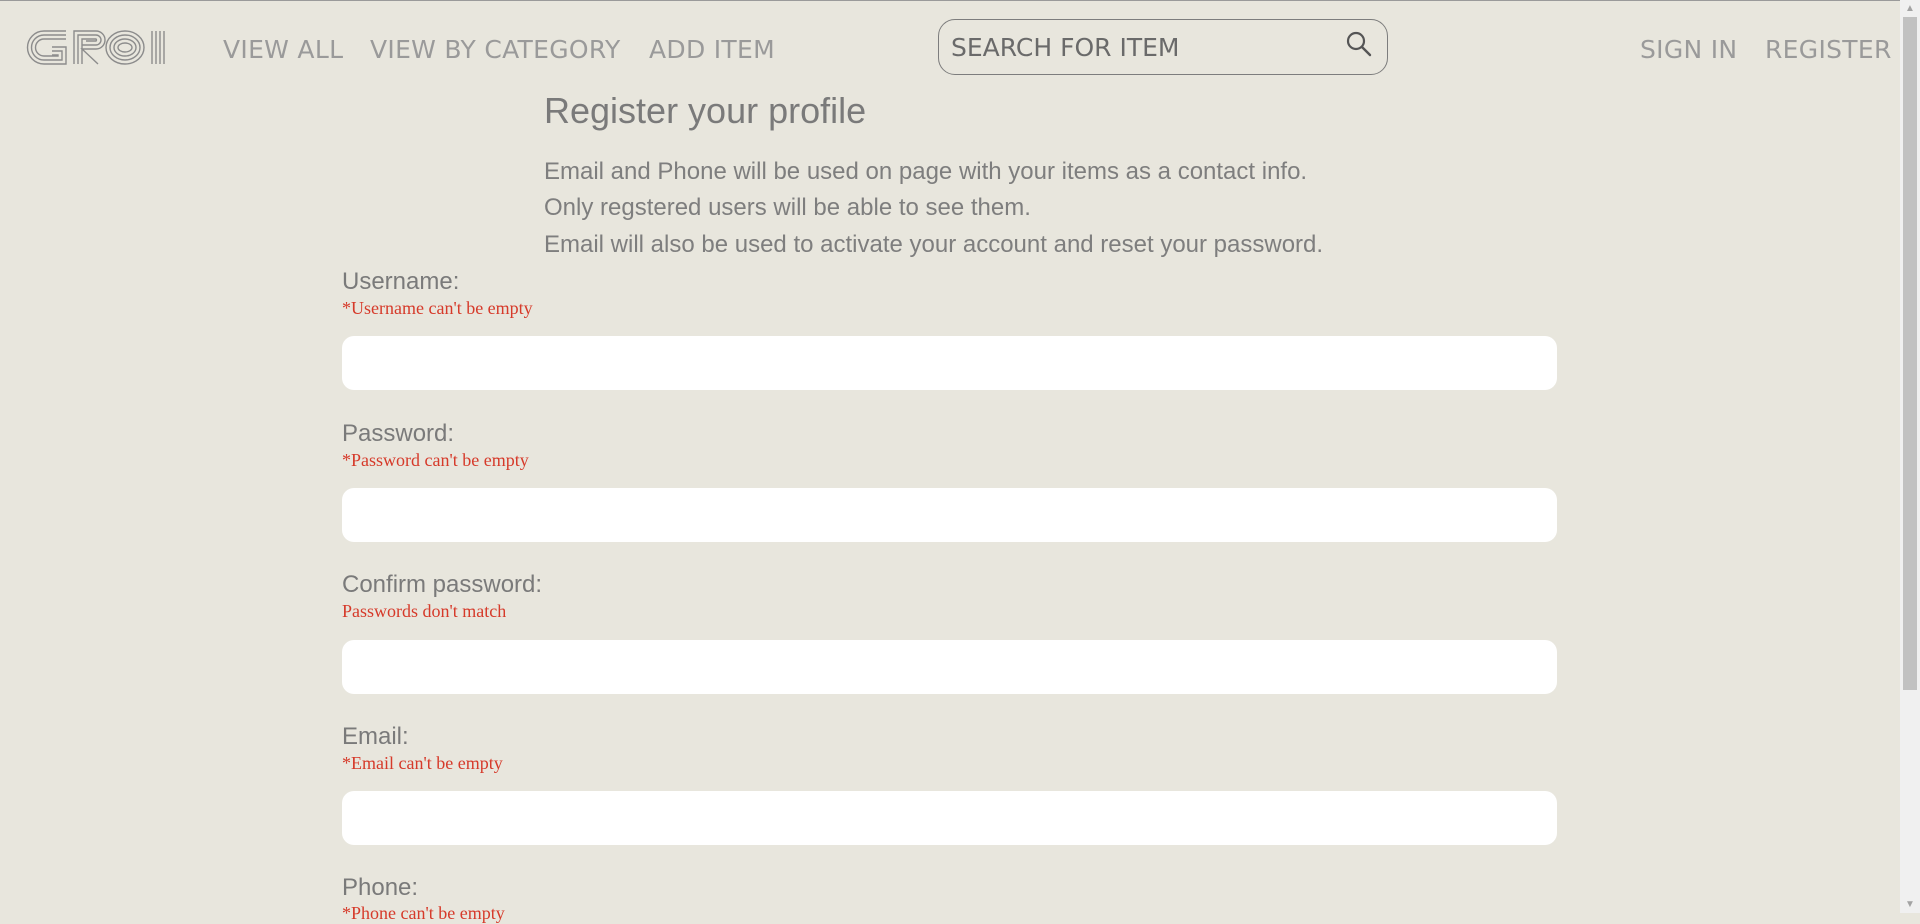 The height and width of the screenshot is (924, 1920). Describe the element at coordinates (435, 460) in the screenshot. I see `password-error: *Password can't be empty` at that location.